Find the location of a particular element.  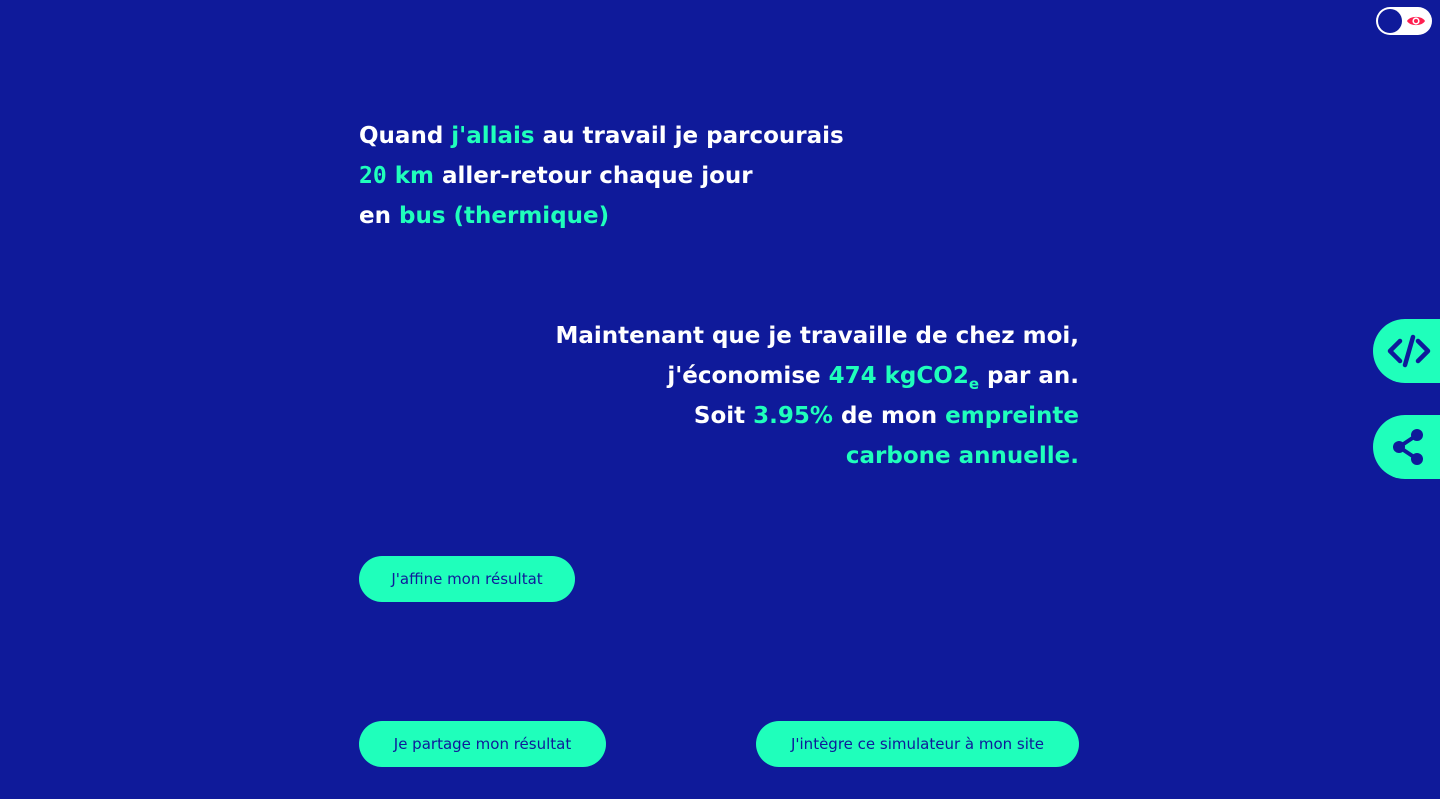

refine-result-button: J'affine mon résultat is located at coordinates (467, 579).